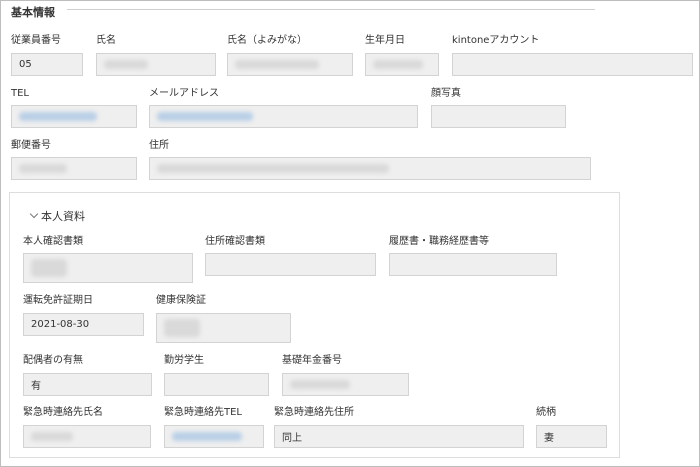 Image resolution: width=700 pixels, height=467 pixels. I want to click on chevron-down-icon, so click(34, 214).